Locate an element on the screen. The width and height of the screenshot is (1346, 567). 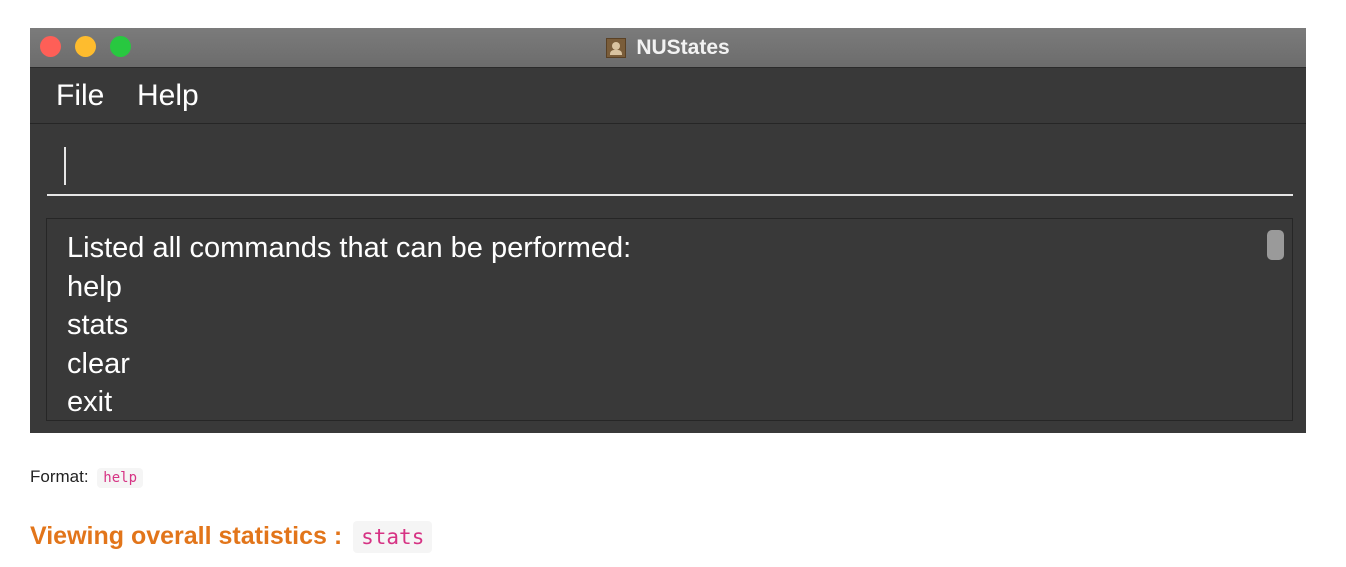
result-line: exit is located at coordinates (90, 402).